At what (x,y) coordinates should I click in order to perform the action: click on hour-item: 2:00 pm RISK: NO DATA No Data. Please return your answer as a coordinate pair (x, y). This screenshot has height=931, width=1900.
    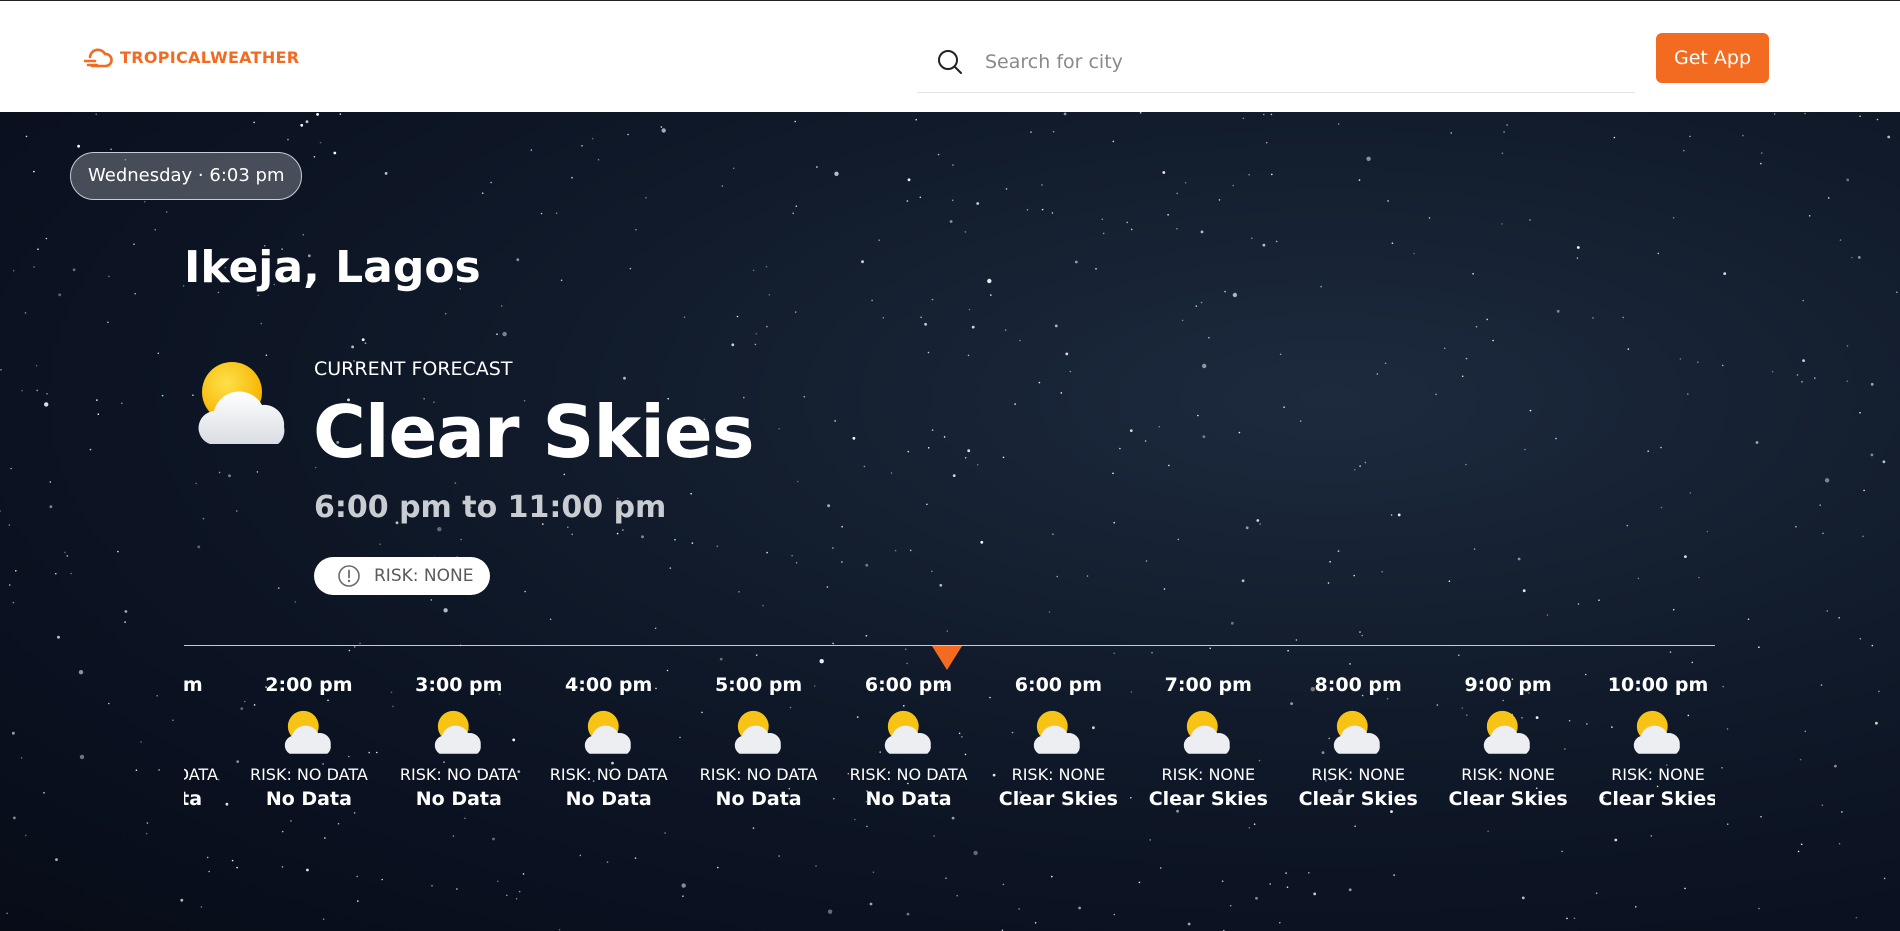
    Looking at the image, I should click on (309, 741).